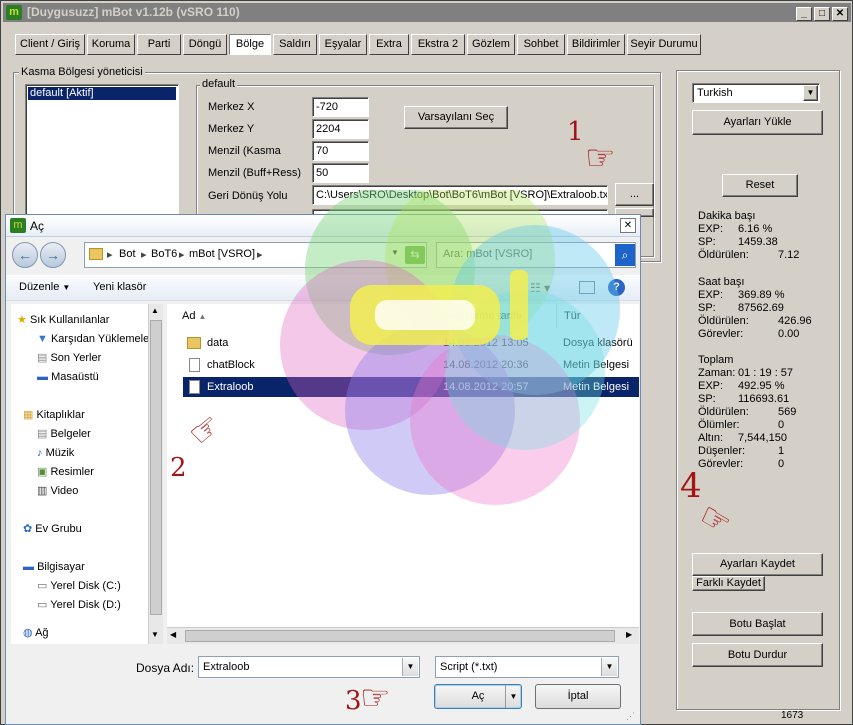 The height and width of the screenshot is (725, 853). I want to click on tab-bildirimler: Bildirimler, so click(596, 44).